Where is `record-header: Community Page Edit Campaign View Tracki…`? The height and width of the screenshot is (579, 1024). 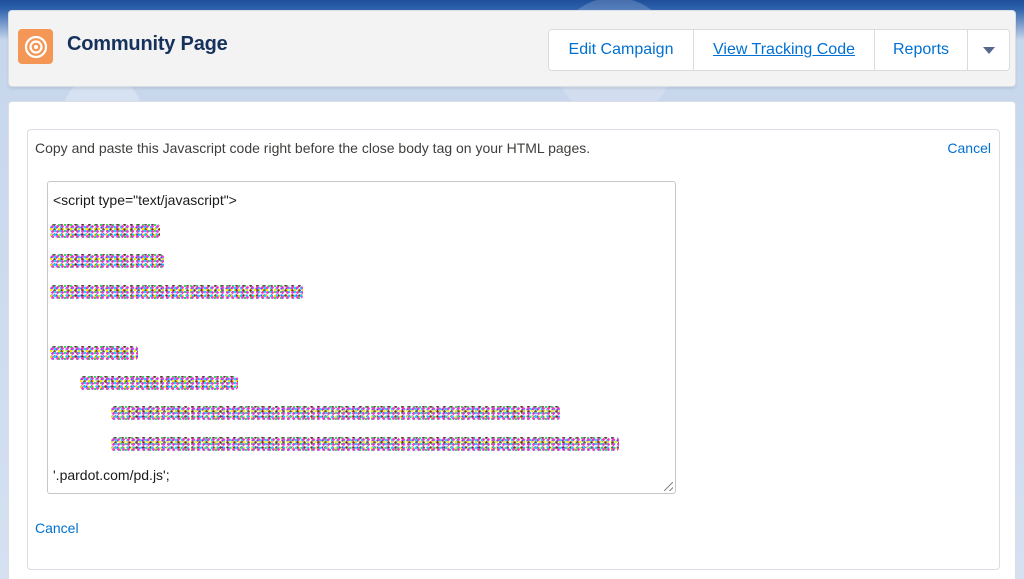
record-header: Community Page Edit Campaign View Tracki… is located at coordinates (512, 48).